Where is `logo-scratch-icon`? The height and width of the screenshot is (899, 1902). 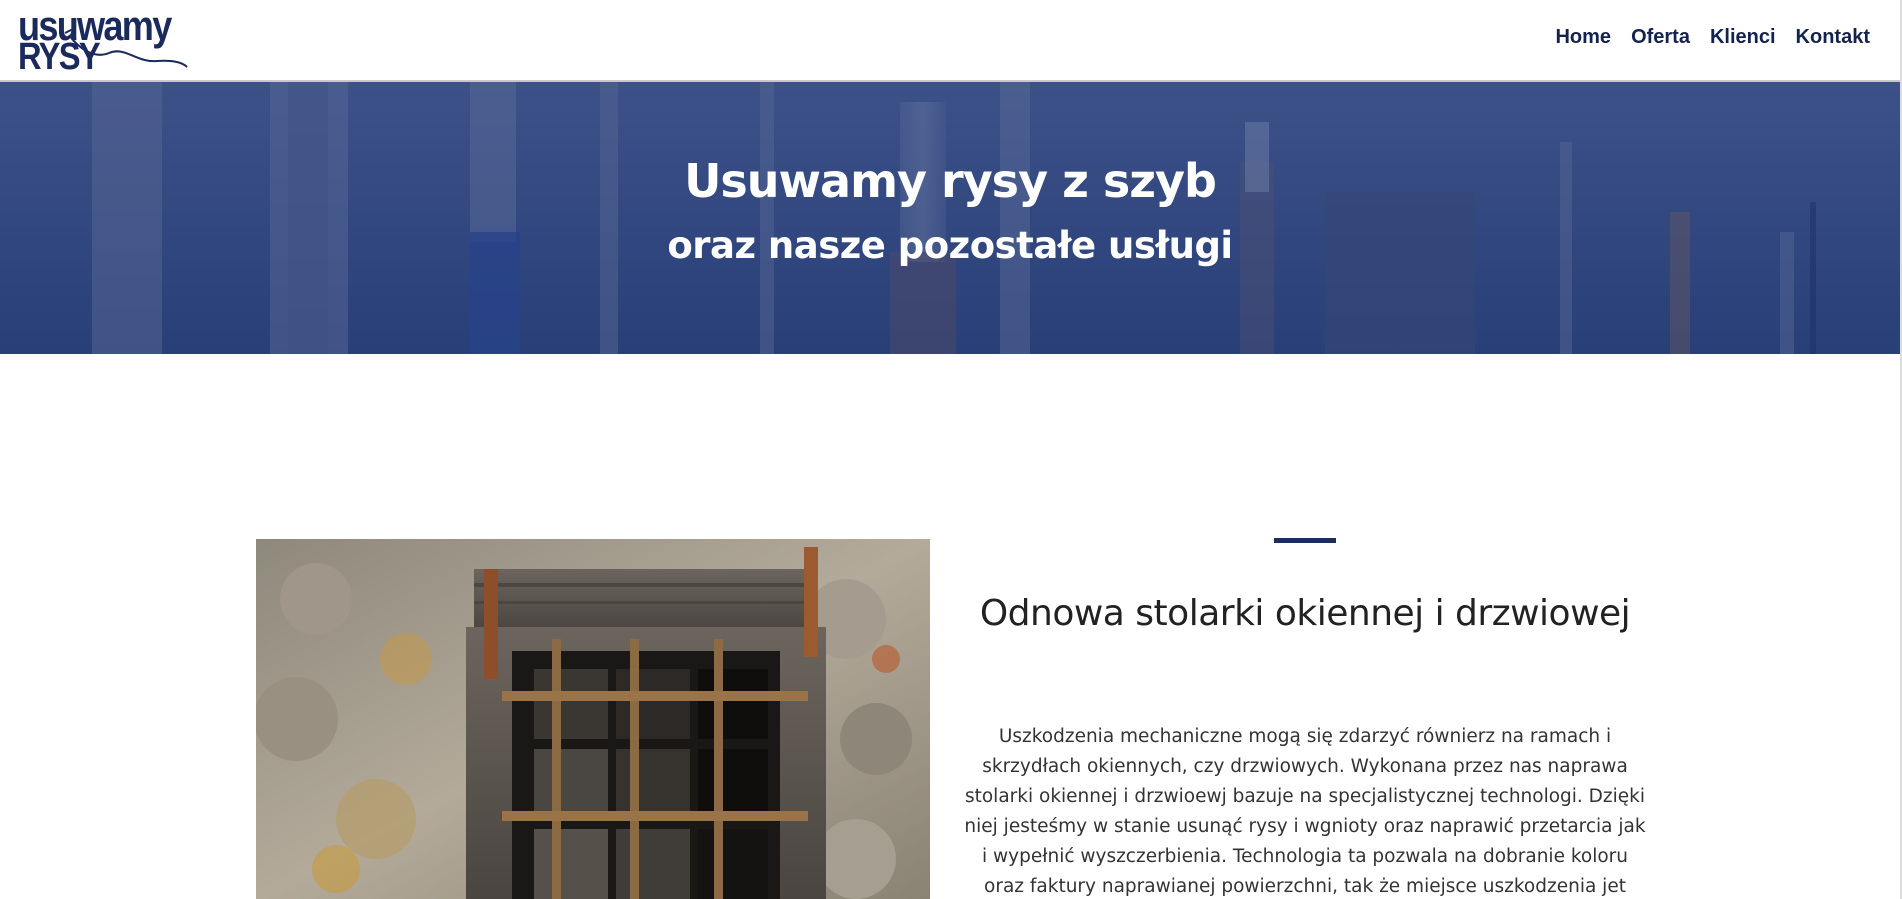
logo-scratch-icon is located at coordinates (126, 48).